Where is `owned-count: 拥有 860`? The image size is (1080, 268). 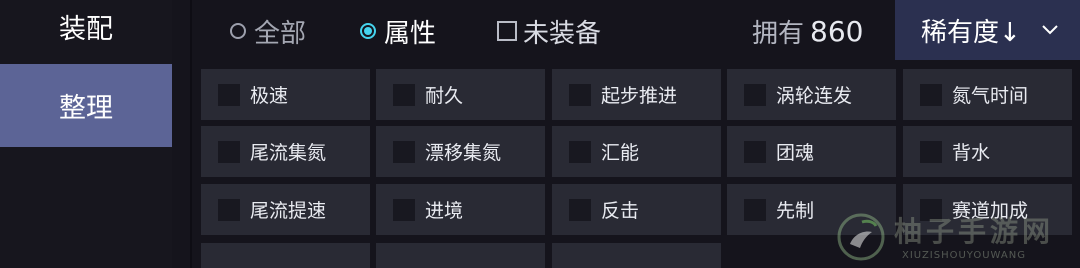 owned-count: 拥有 860 is located at coordinates (807, 31).